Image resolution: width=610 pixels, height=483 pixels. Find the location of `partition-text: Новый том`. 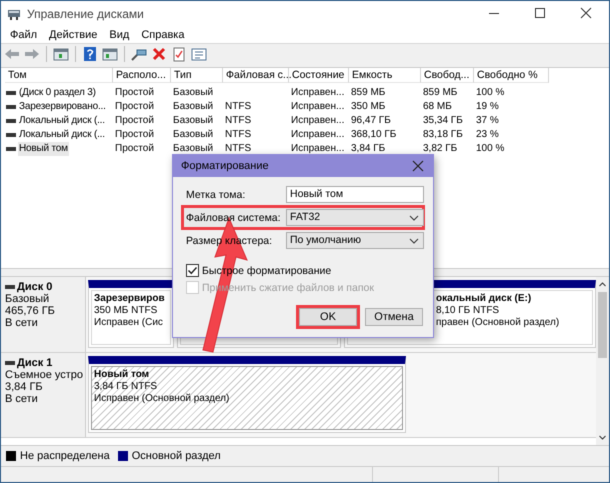

partition-text: Новый том is located at coordinates (122, 375).